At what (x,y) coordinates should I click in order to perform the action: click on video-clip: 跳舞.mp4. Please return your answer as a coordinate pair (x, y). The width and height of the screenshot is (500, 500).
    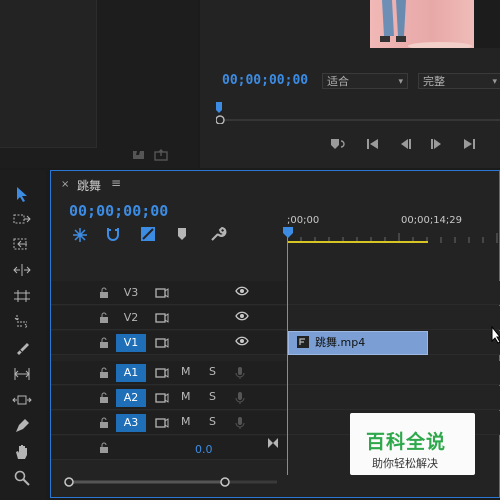
    Looking at the image, I should click on (358, 343).